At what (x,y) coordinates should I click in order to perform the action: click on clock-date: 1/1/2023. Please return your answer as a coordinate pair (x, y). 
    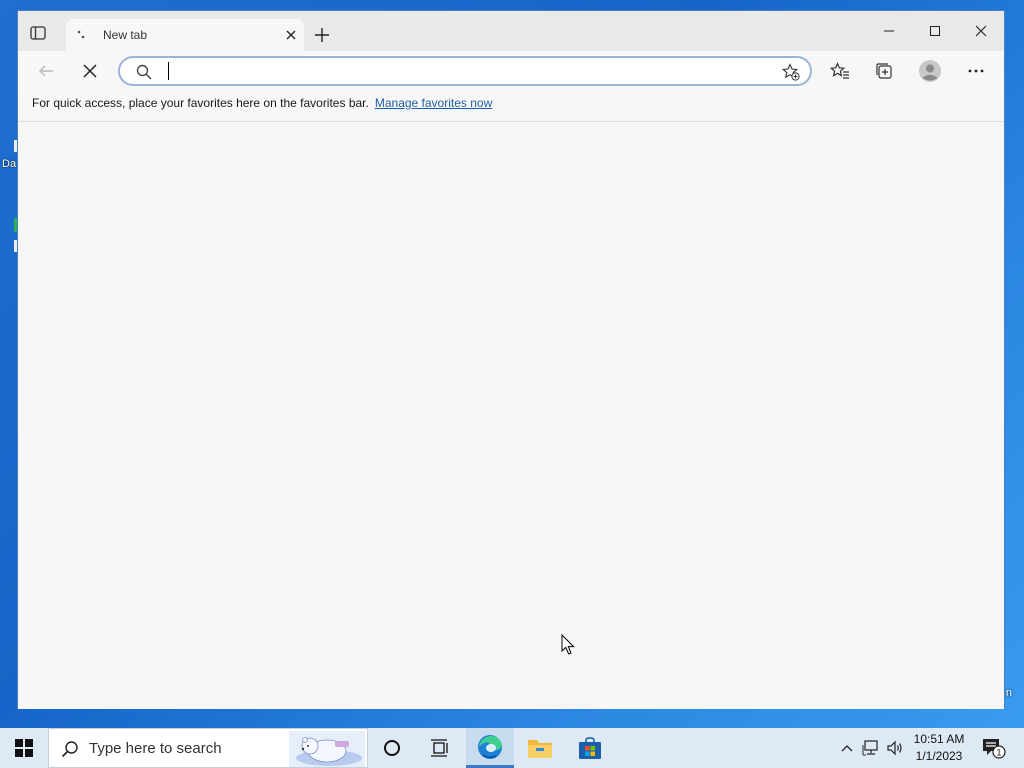
    Looking at the image, I should click on (939, 756).